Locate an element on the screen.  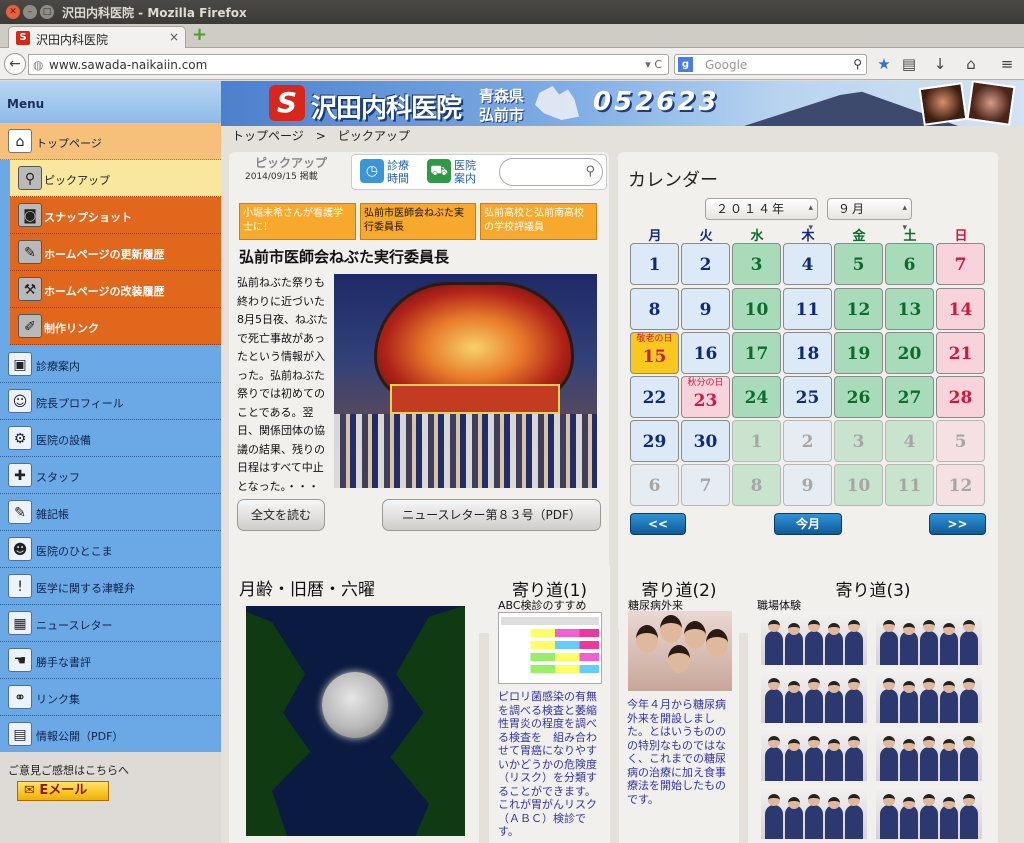
download-icon: ↓ is located at coordinates (940, 64).